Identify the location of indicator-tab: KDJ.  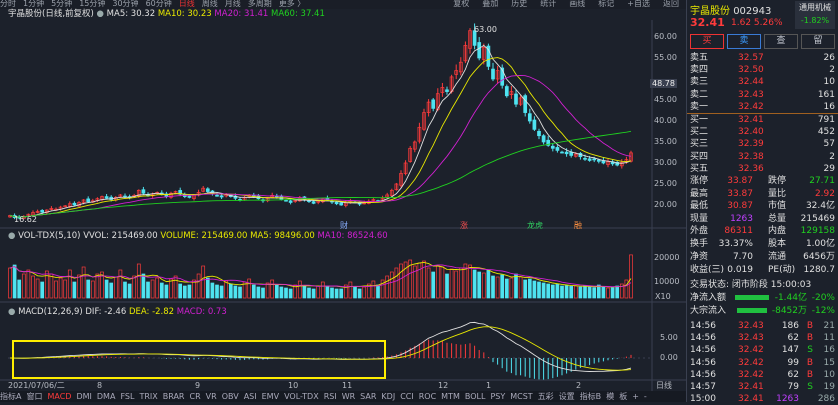
(388, 396).